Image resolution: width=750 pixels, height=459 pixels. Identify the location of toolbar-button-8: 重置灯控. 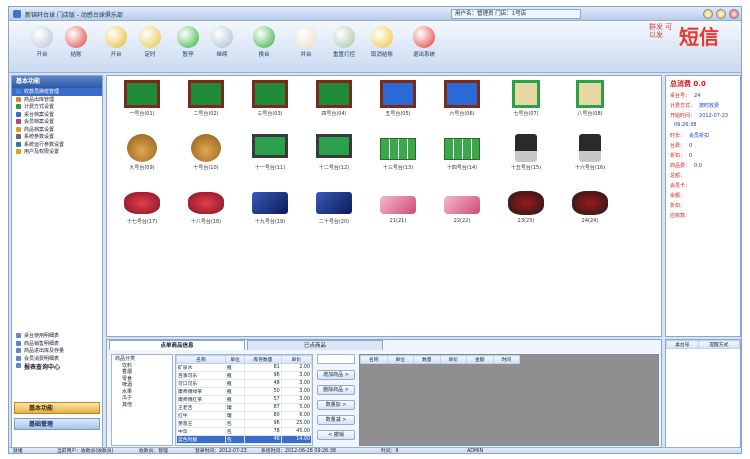
(344, 47).